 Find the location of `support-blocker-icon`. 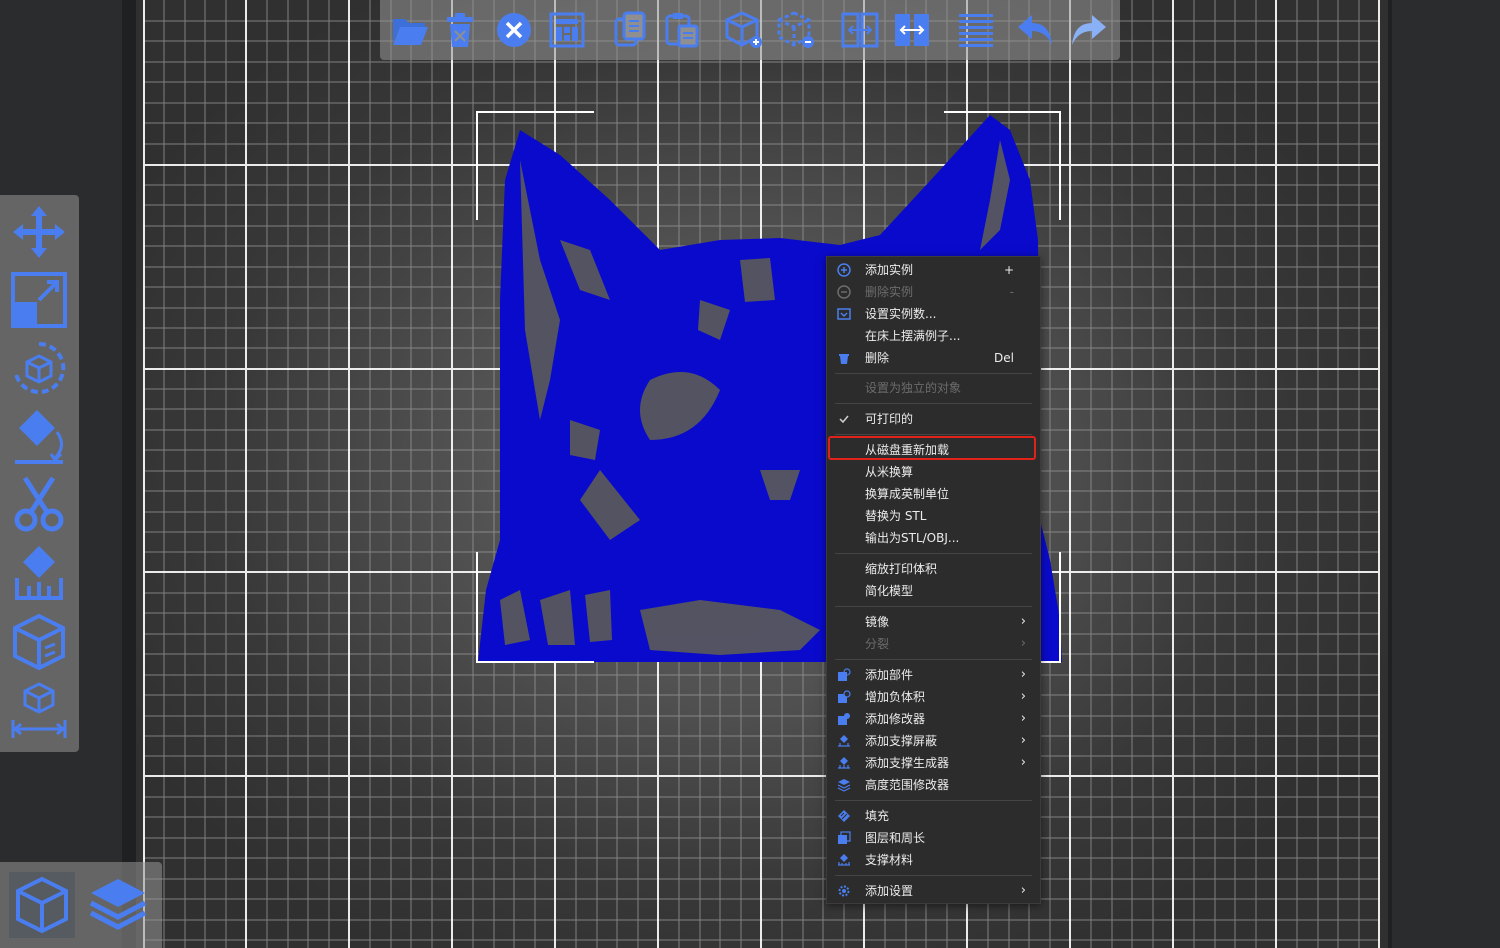

support-blocker-icon is located at coordinates (844, 741).